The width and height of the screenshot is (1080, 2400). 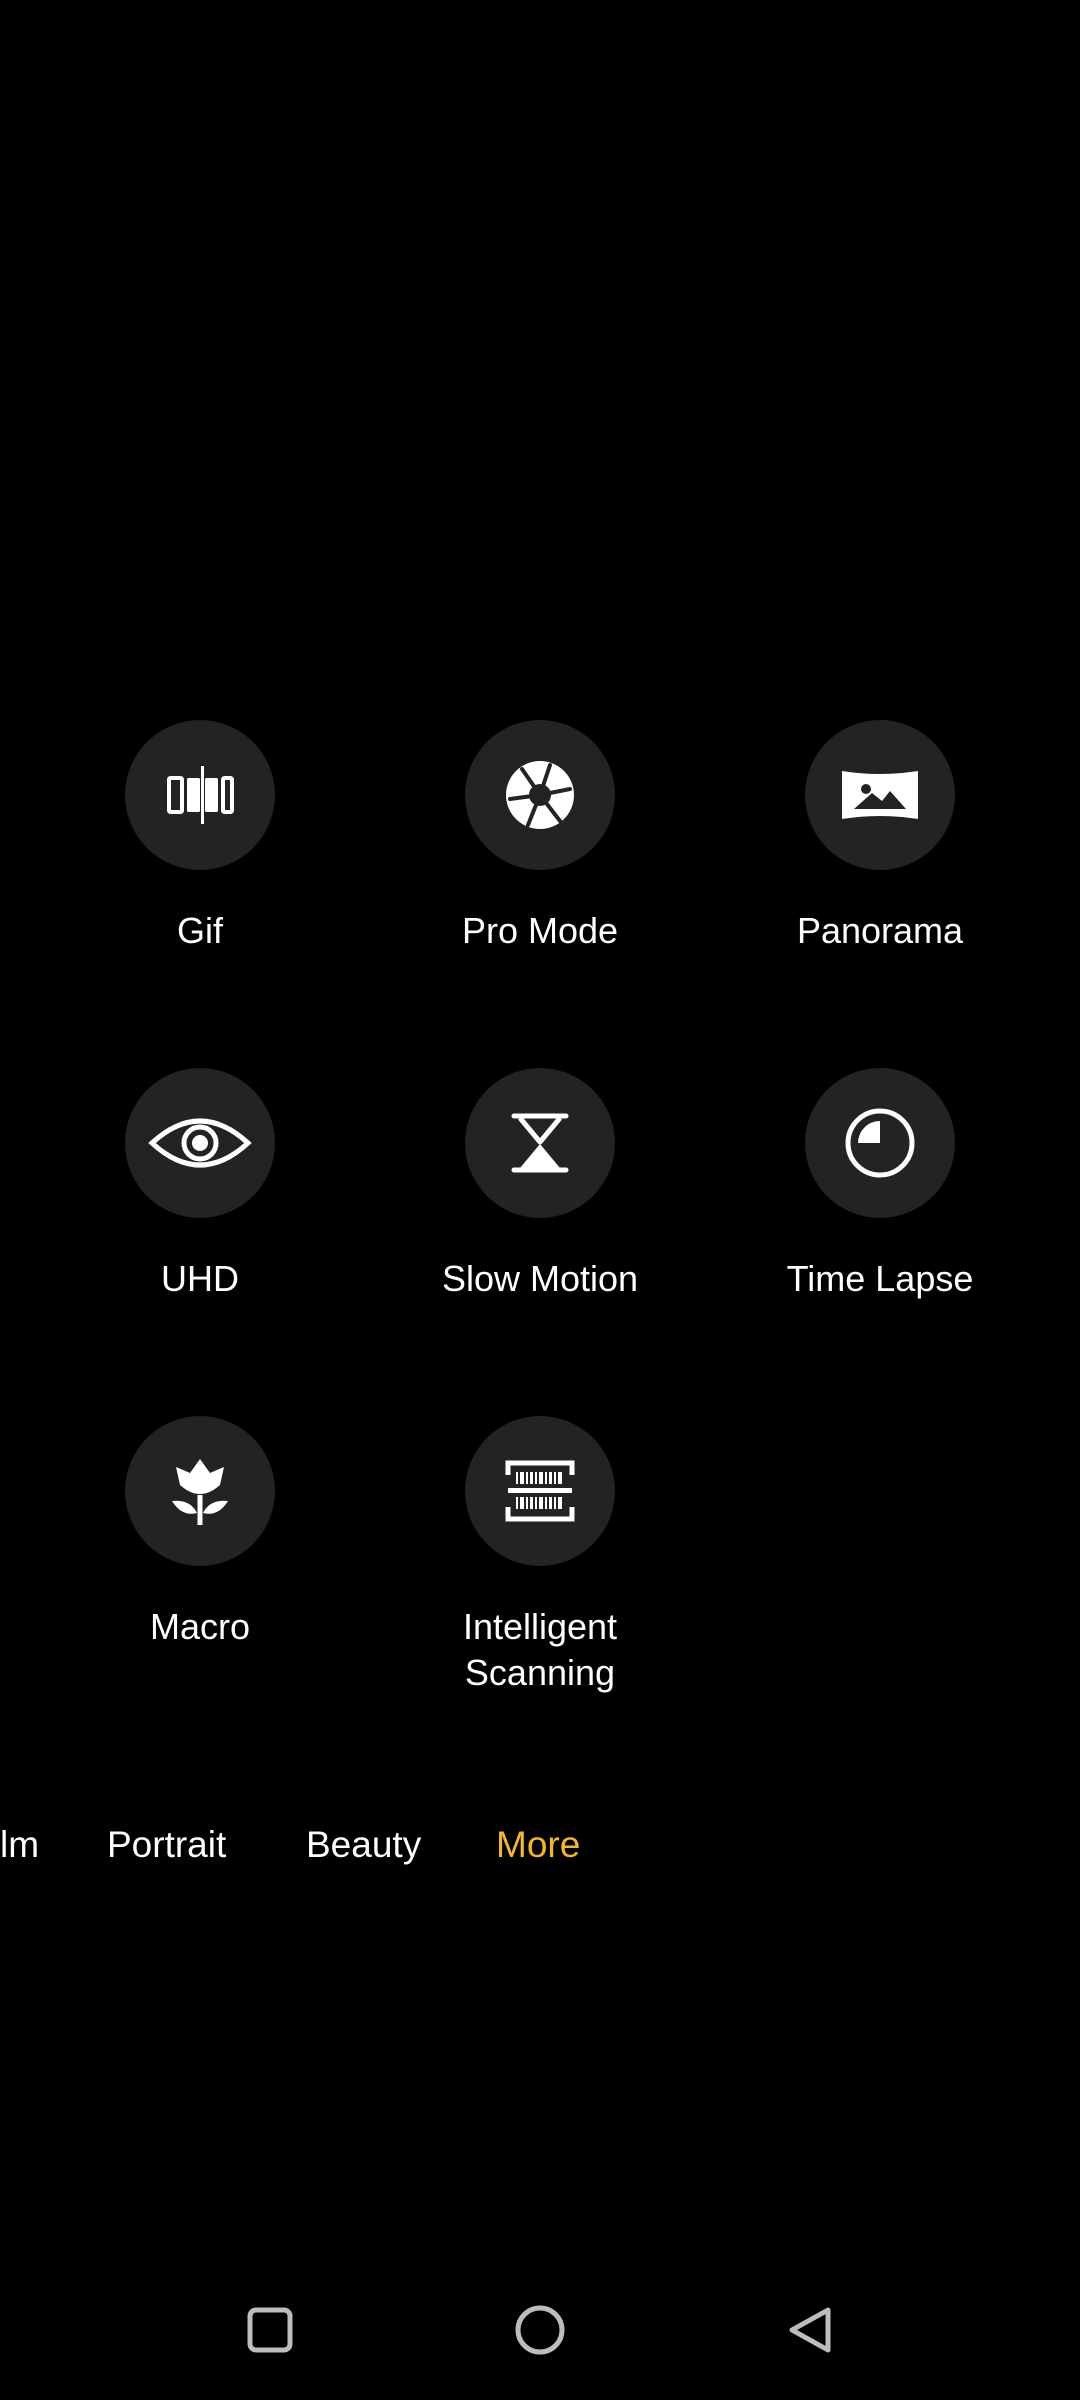 I want to click on mode-slow-motion: Slow Motion, so click(x=540, y=1185).